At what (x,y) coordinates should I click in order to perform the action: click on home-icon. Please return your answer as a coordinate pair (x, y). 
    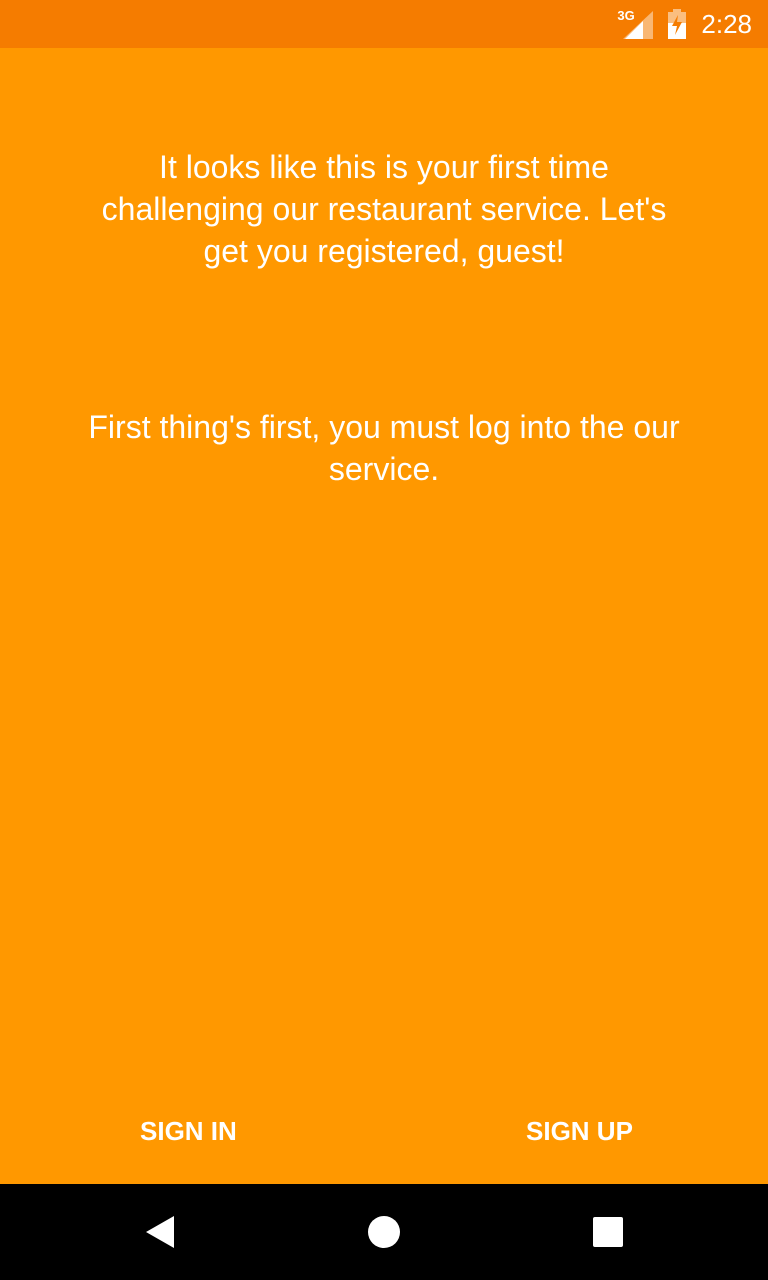
    Looking at the image, I should click on (384, 1232).